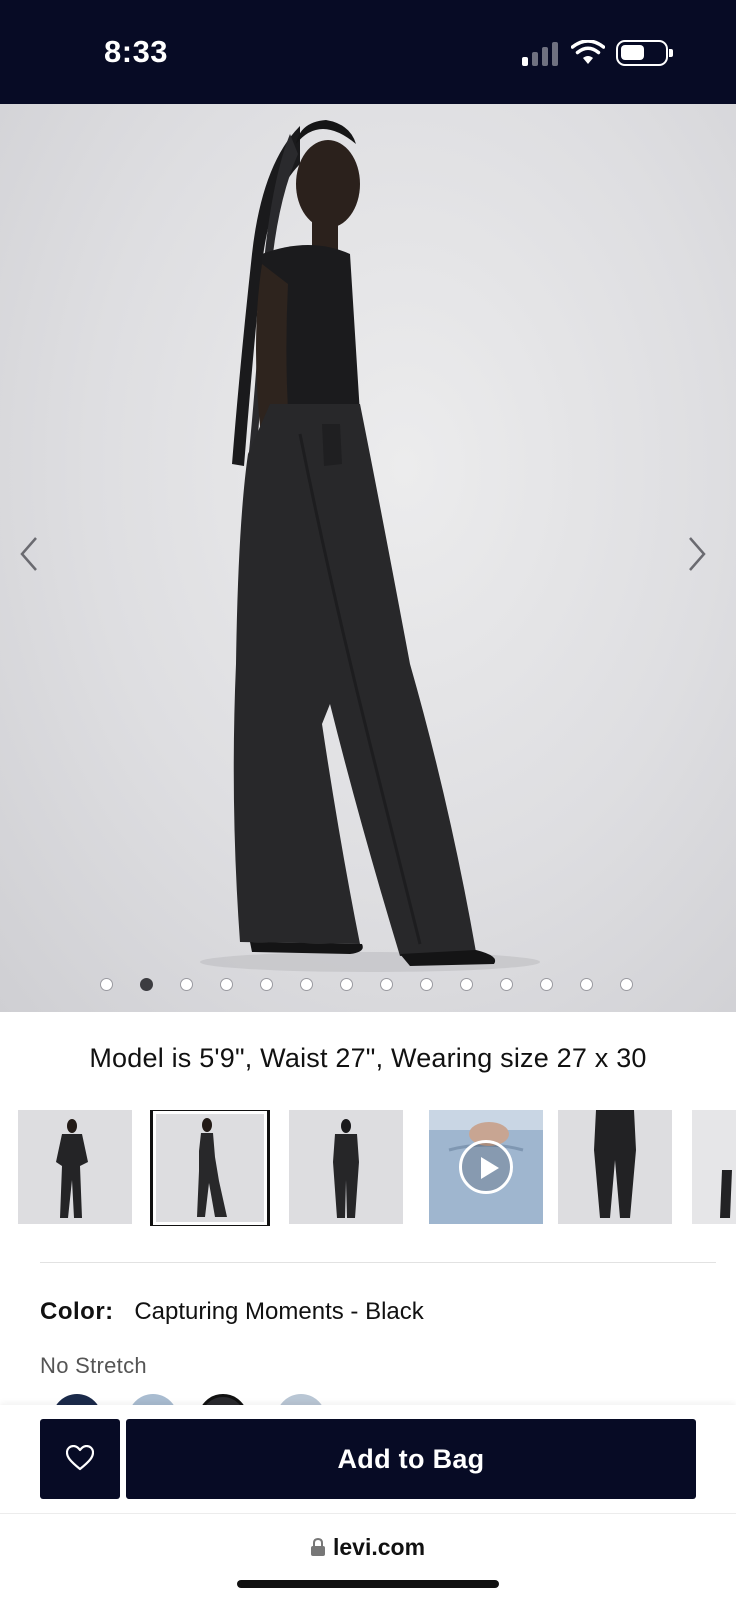 Image resolution: width=736 pixels, height=1600 pixels. I want to click on thumbnail-strip, so click(368, 1168).